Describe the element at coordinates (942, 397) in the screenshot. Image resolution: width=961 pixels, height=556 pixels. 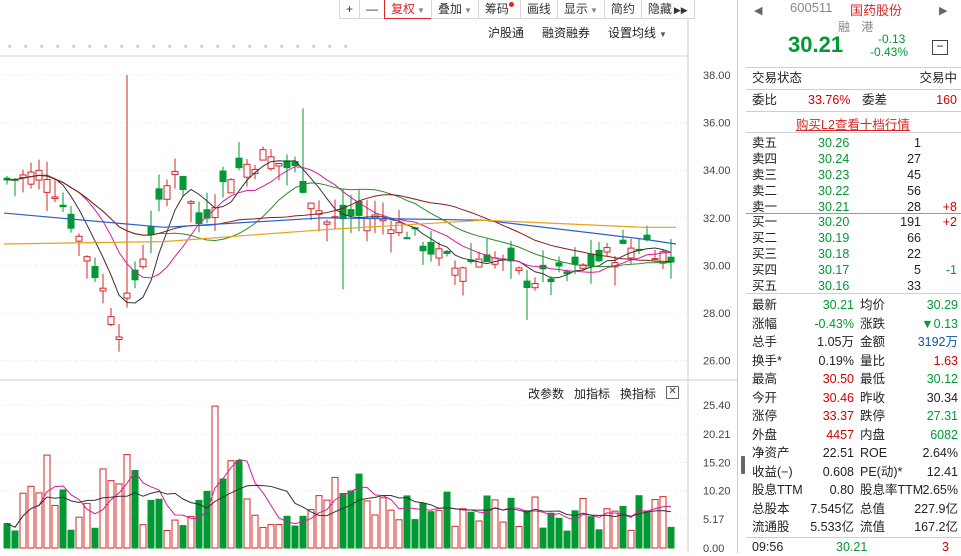
I see `stat-value: 30.34` at that location.